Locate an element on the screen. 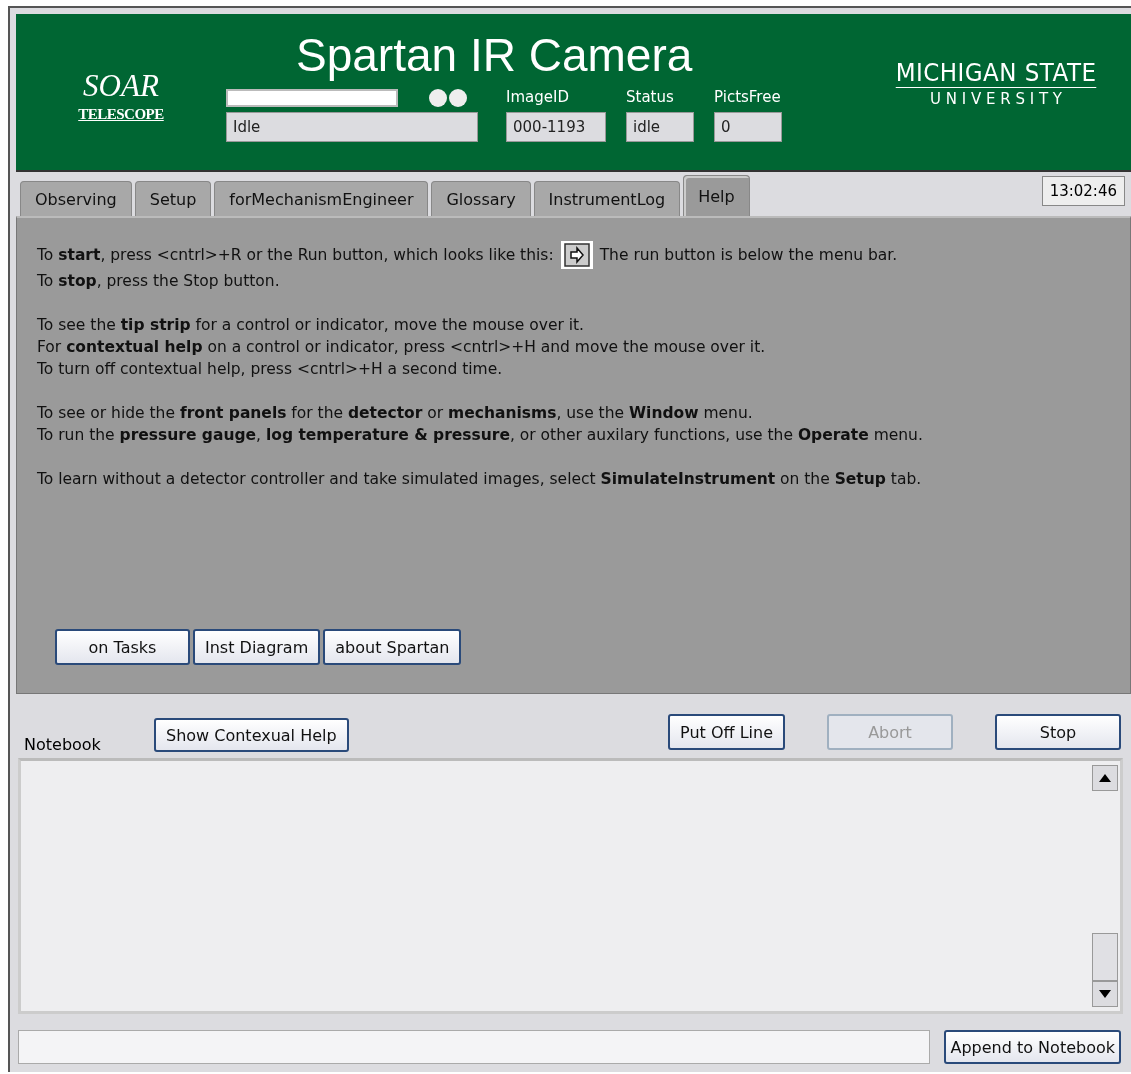  indicator-label: ImageID is located at coordinates (538, 97).